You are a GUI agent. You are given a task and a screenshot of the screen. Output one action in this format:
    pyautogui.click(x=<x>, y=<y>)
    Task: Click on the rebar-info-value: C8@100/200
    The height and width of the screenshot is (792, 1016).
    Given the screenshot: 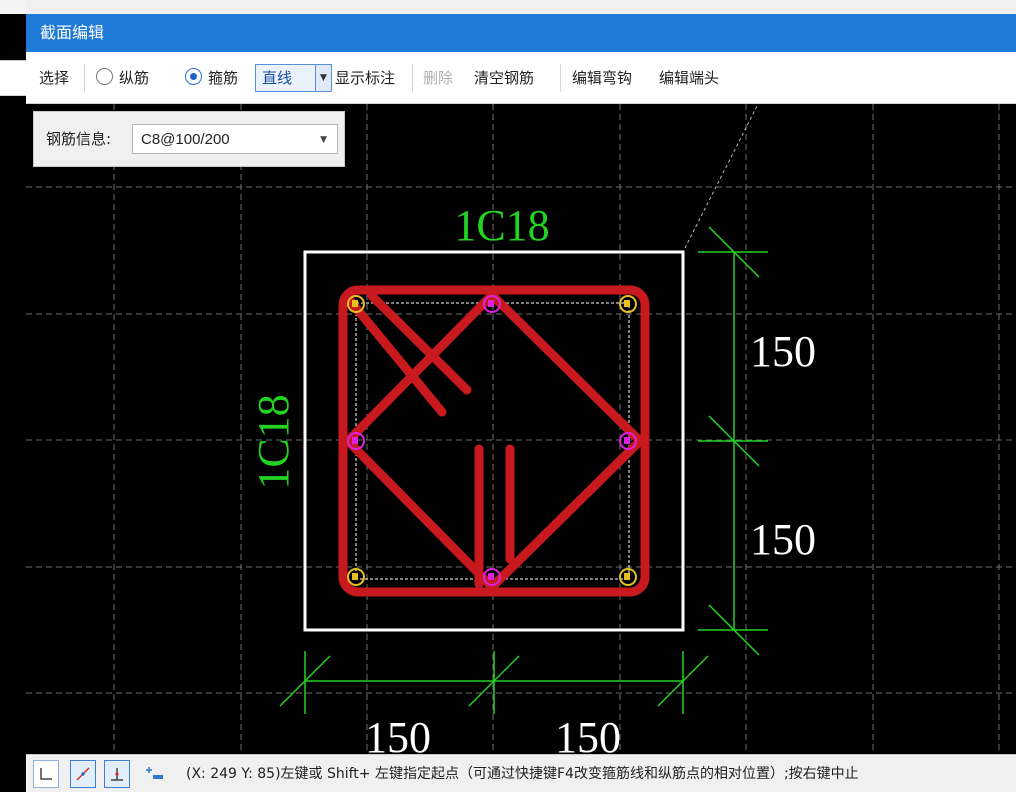 What is the action you would take?
    pyautogui.click(x=185, y=139)
    